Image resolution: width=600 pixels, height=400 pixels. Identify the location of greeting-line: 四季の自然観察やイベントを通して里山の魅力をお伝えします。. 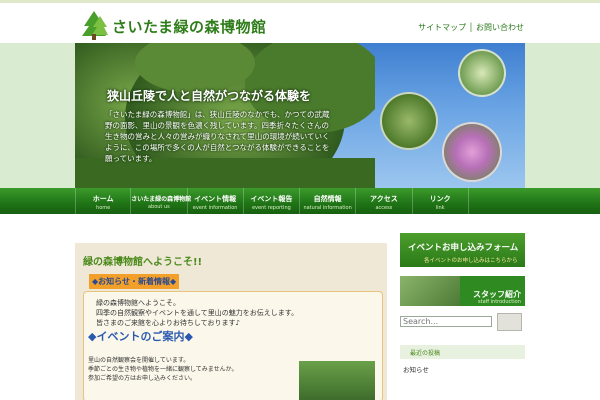
(197, 313).